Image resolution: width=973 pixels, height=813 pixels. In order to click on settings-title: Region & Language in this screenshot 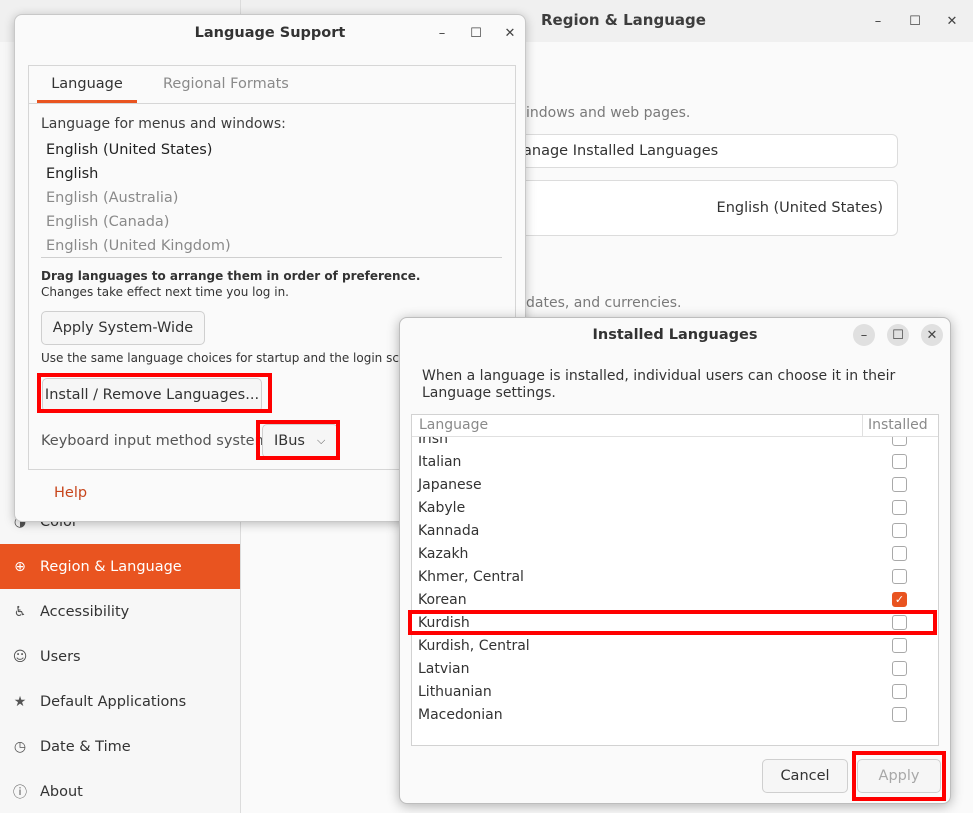, I will do `click(623, 20)`.